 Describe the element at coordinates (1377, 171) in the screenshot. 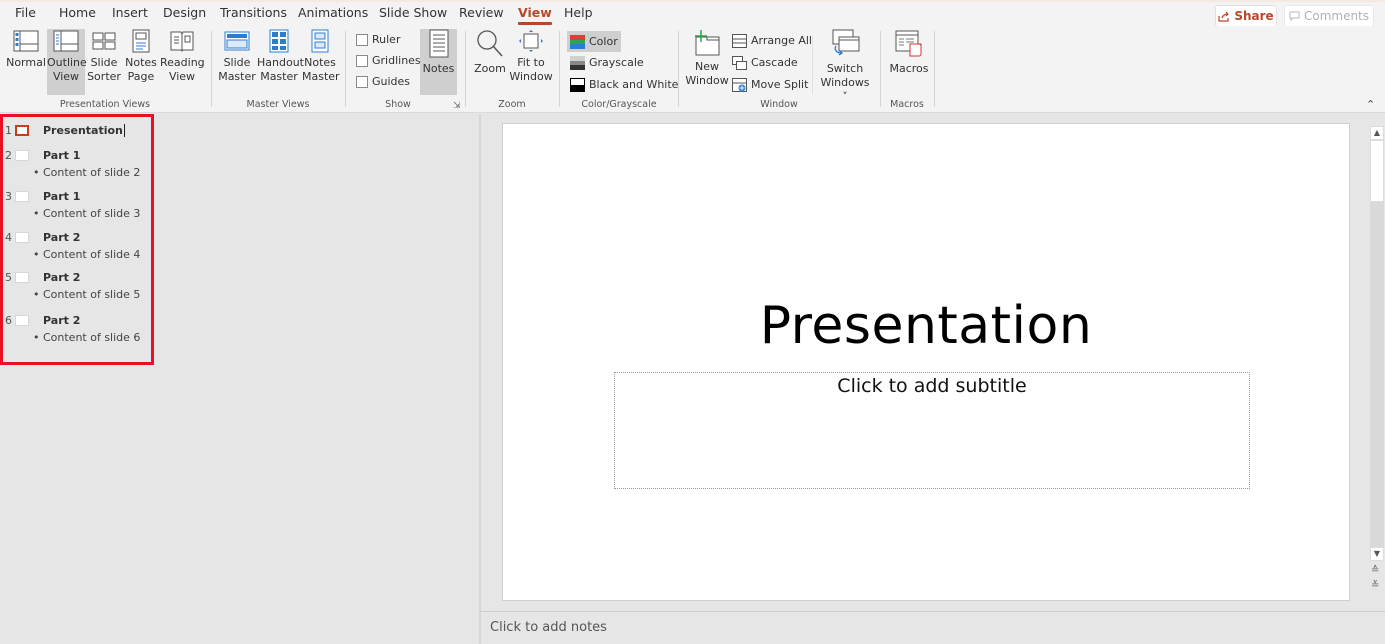

I see `scroll-thumb` at that location.